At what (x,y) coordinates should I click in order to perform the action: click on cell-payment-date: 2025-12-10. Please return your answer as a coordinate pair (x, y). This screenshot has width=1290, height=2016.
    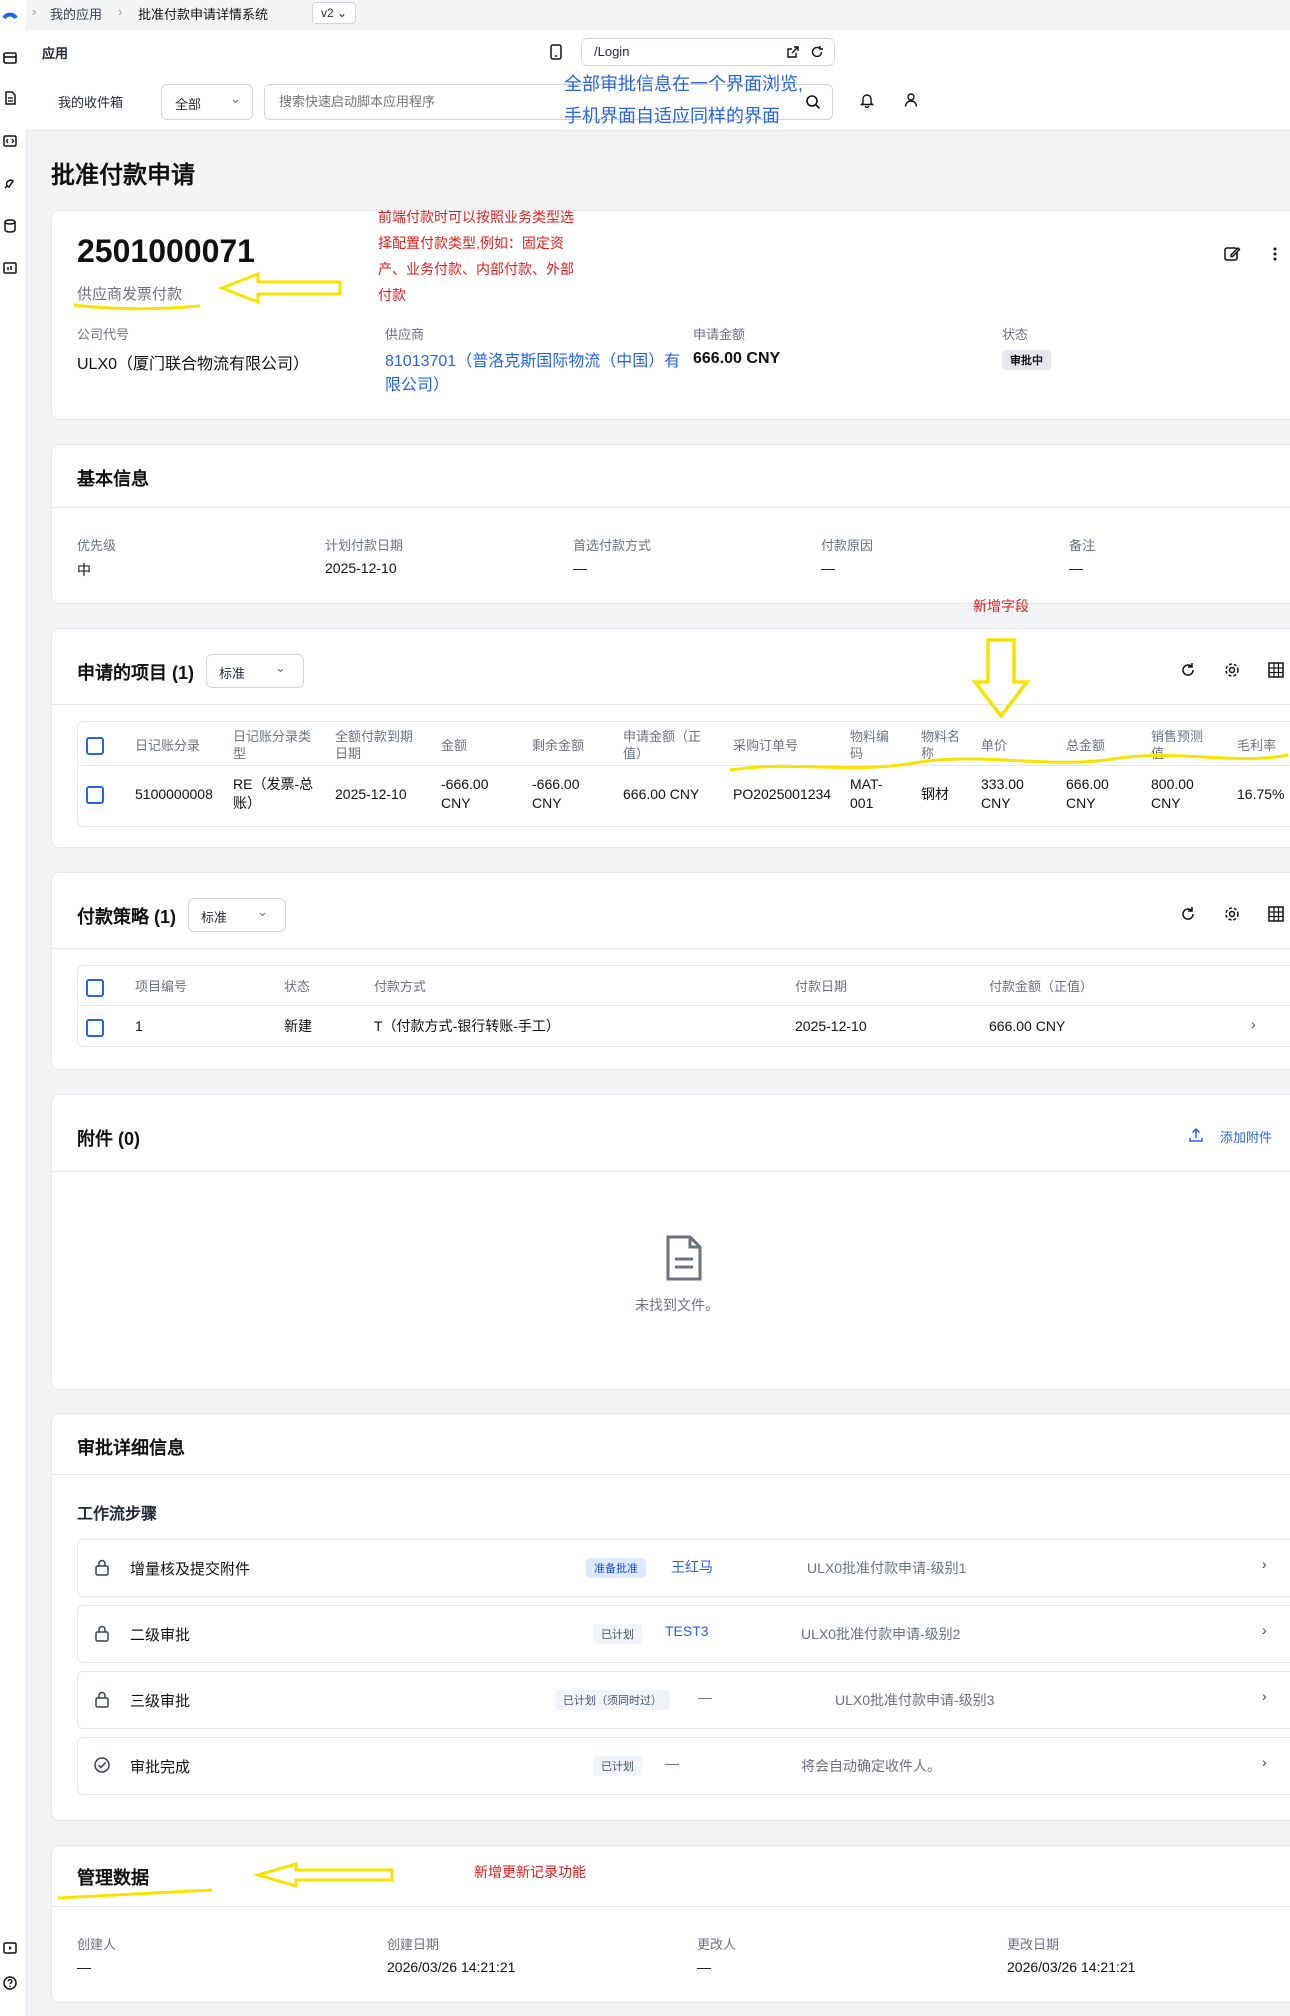
    Looking at the image, I should click on (831, 1026).